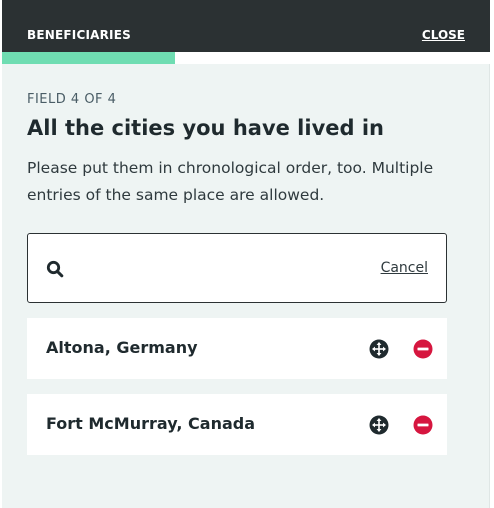 The height and width of the screenshot is (508, 494). I want to click on search-icon, so click(55, 269).